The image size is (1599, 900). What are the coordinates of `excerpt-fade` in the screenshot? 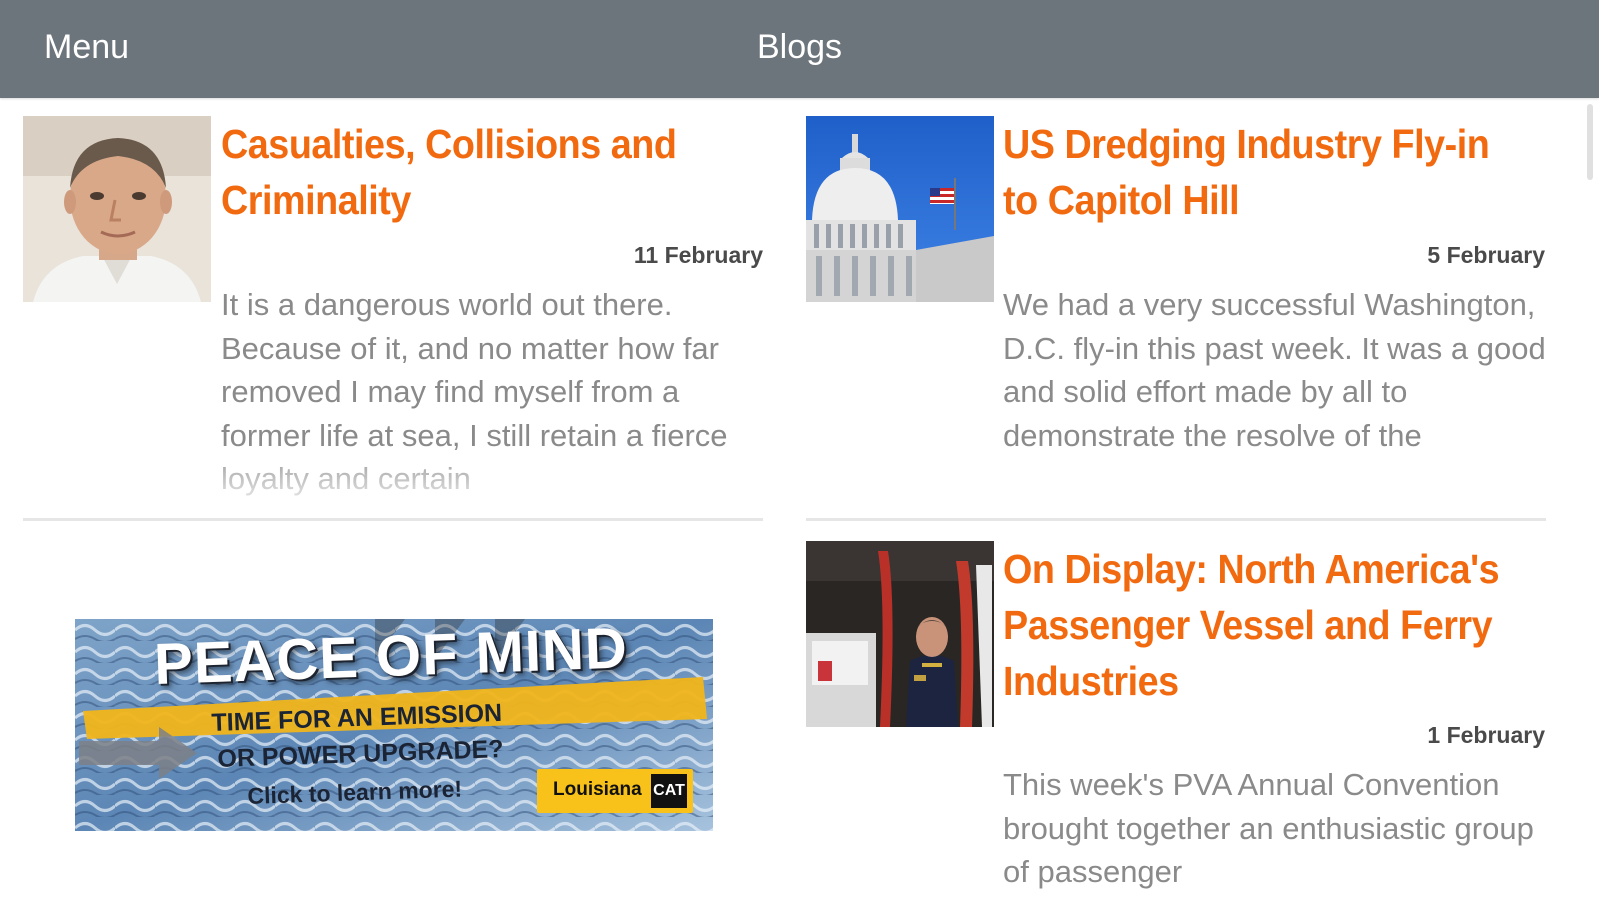 It's located at (1275, 480).